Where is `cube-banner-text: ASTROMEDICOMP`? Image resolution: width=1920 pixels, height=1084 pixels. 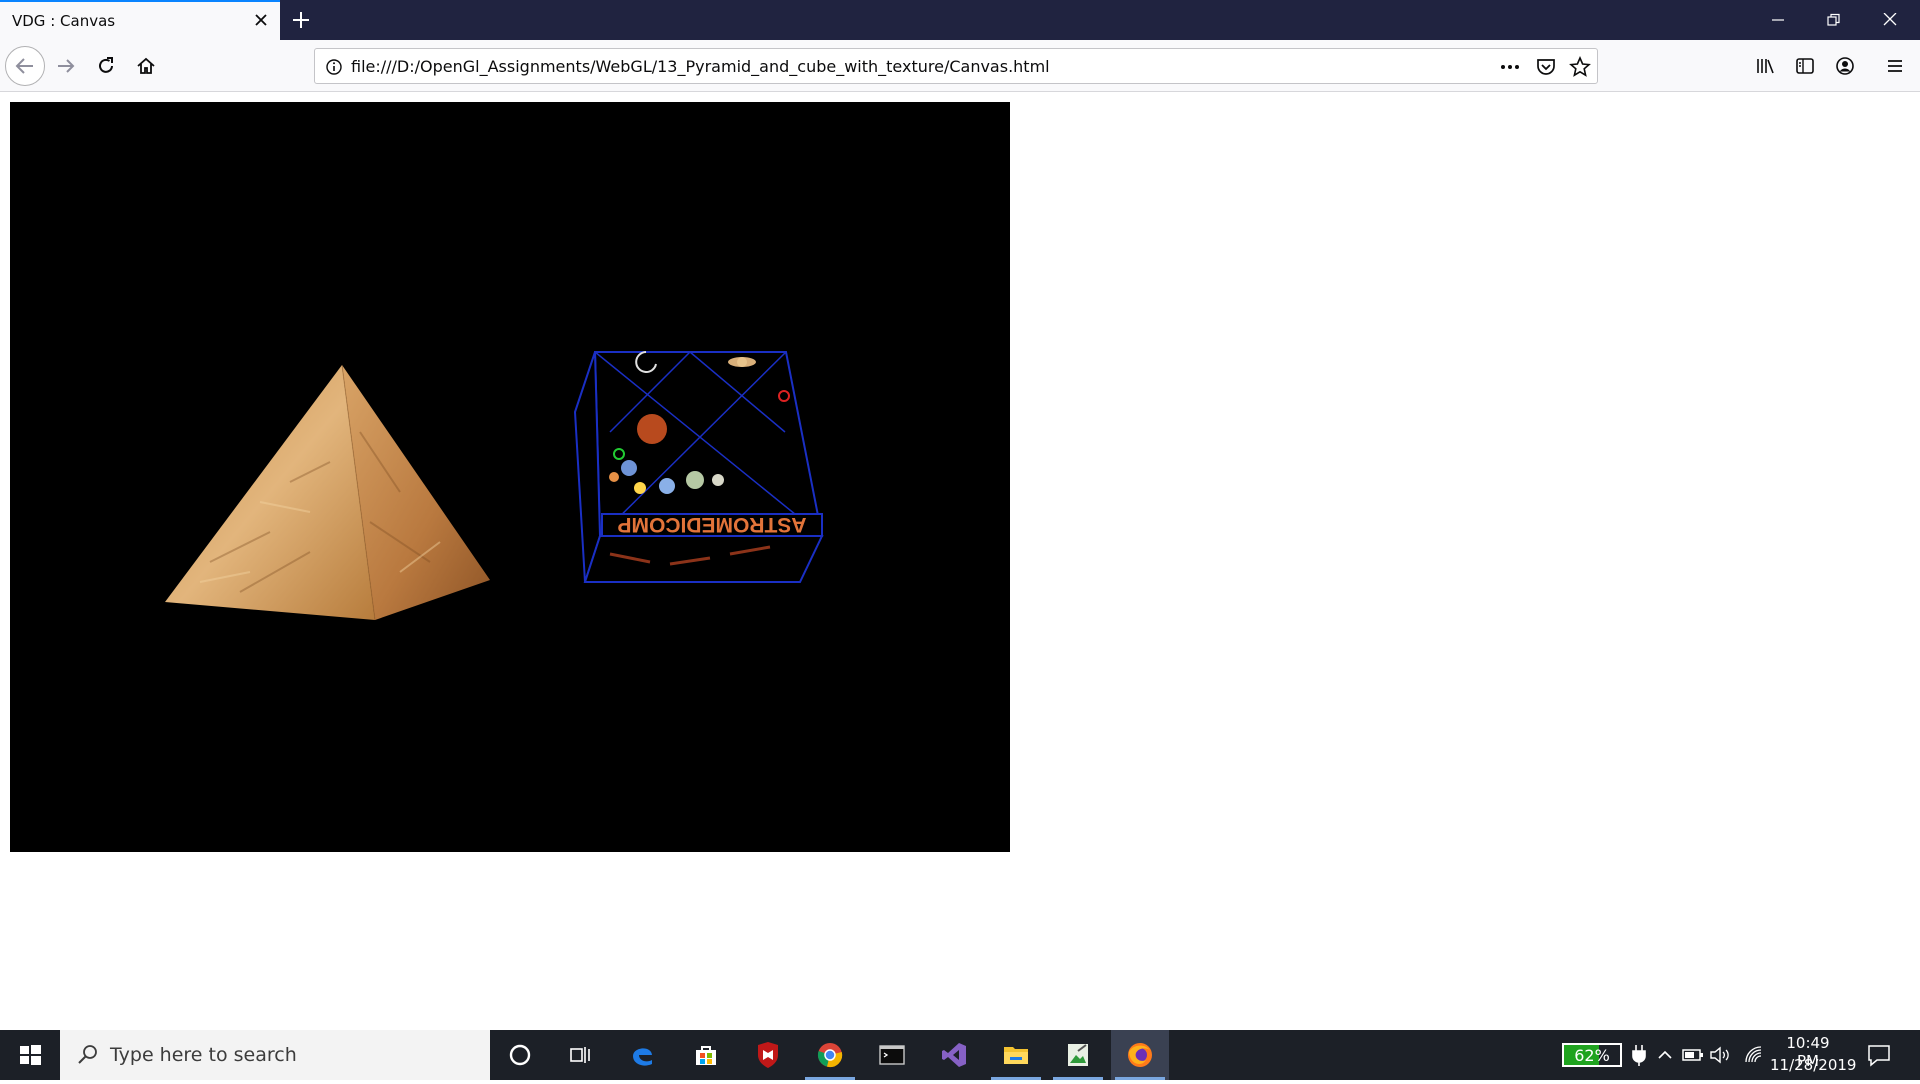
cube-banner-text: ASTROMEDICOMP is located at coordinates (712, 524).